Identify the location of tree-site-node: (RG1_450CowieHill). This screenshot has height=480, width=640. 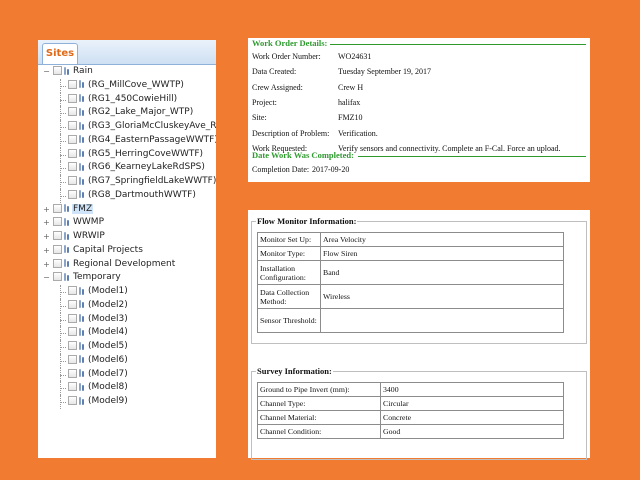
(127, 99).